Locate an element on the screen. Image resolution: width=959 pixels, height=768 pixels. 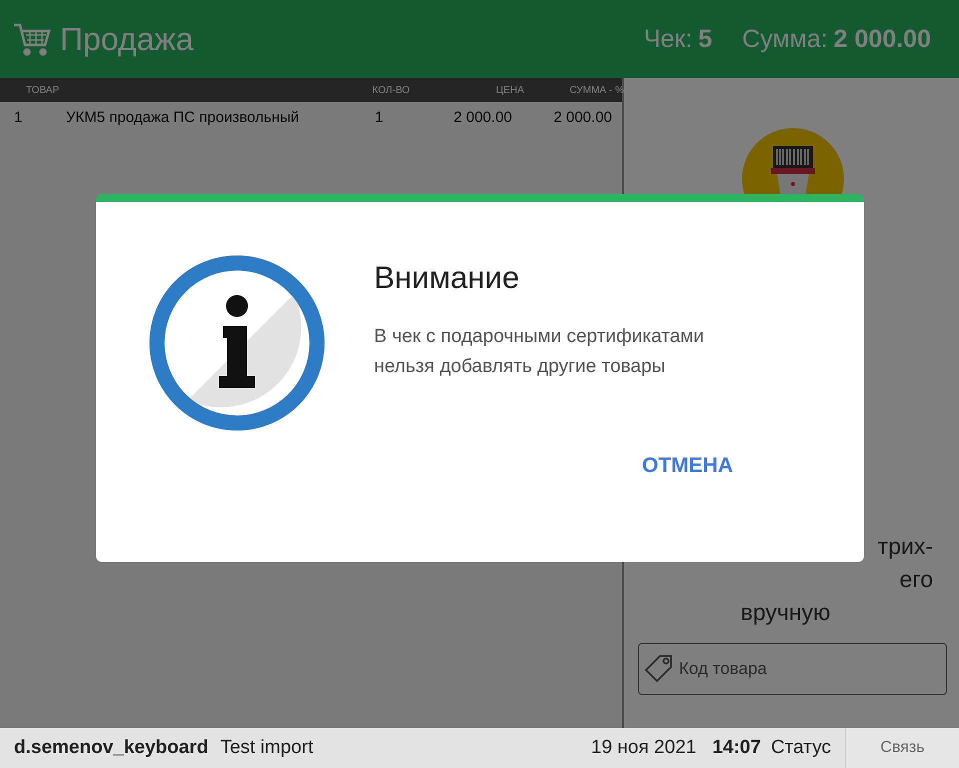
sum-label: Сумма: is located at coordinates (785, 39).